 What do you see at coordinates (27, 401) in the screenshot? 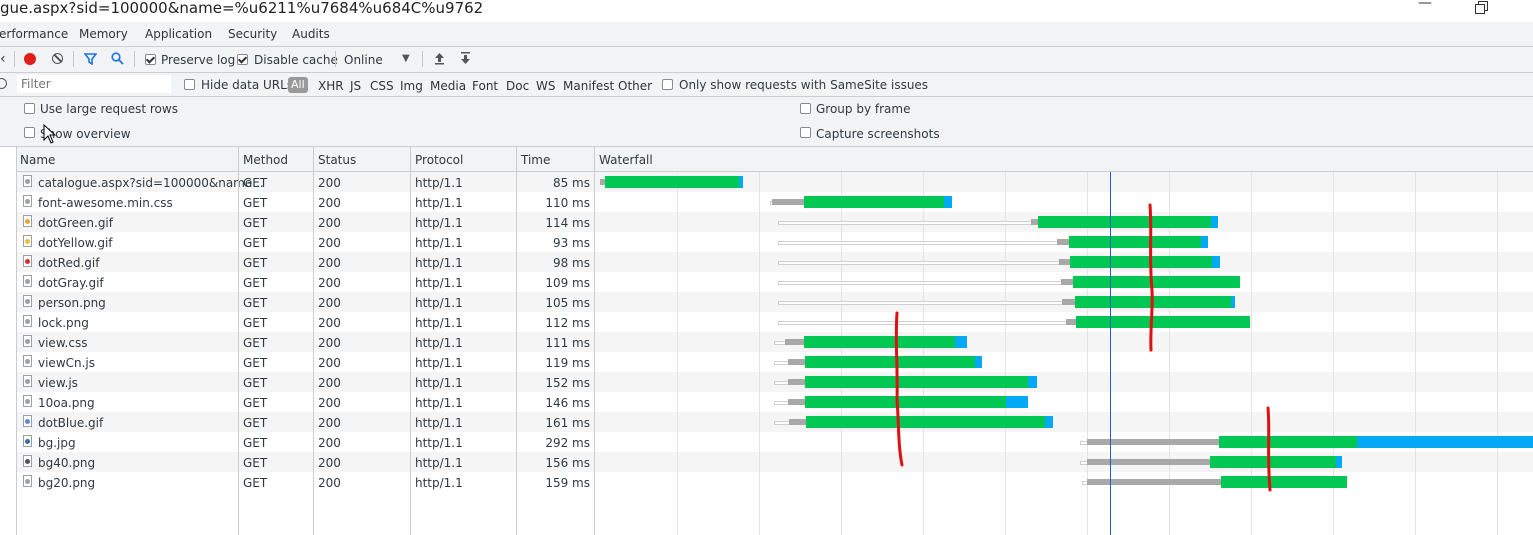
I see `file-type-icon` at bounding box center [27, 401].